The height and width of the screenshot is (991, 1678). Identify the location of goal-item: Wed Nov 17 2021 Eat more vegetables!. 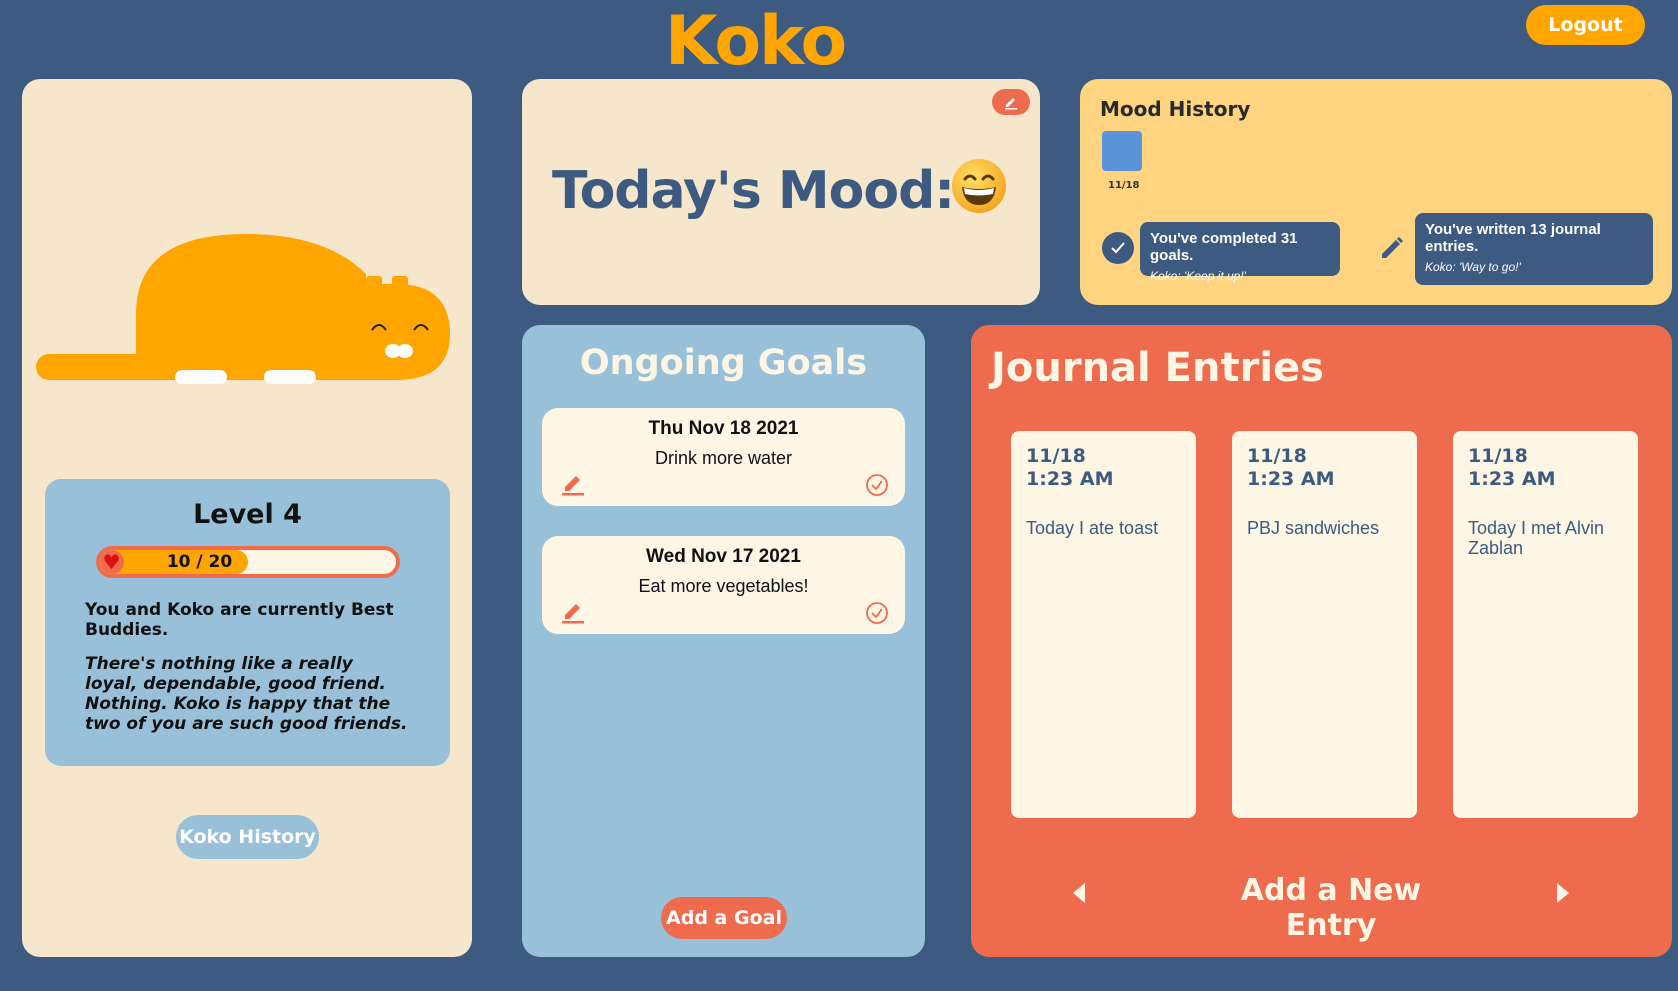
(723, 585).